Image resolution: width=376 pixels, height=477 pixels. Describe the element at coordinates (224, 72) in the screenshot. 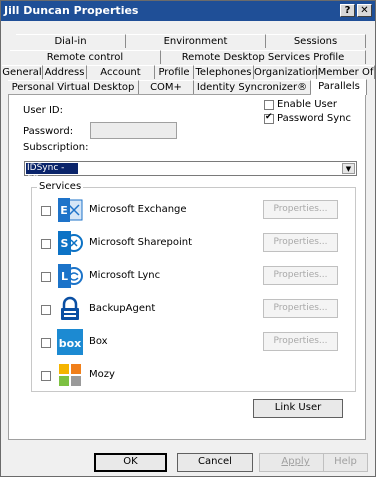

I see `tab-telephones: Telephones` at that location.